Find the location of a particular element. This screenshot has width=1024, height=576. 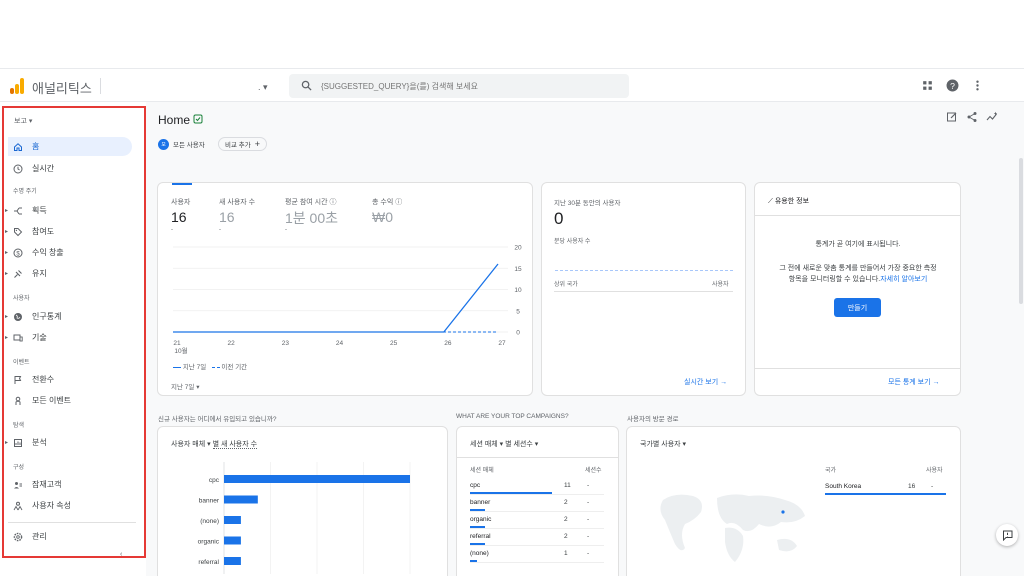

sidebar-section-title: 이벤트 is located at coordinates (21, 363).